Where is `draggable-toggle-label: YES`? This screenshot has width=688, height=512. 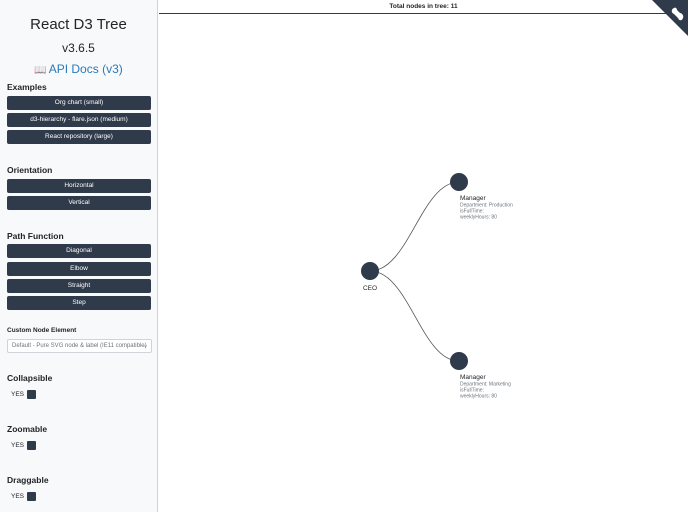 draggable-toggle-label: YES is located at coordinates (18, 496).